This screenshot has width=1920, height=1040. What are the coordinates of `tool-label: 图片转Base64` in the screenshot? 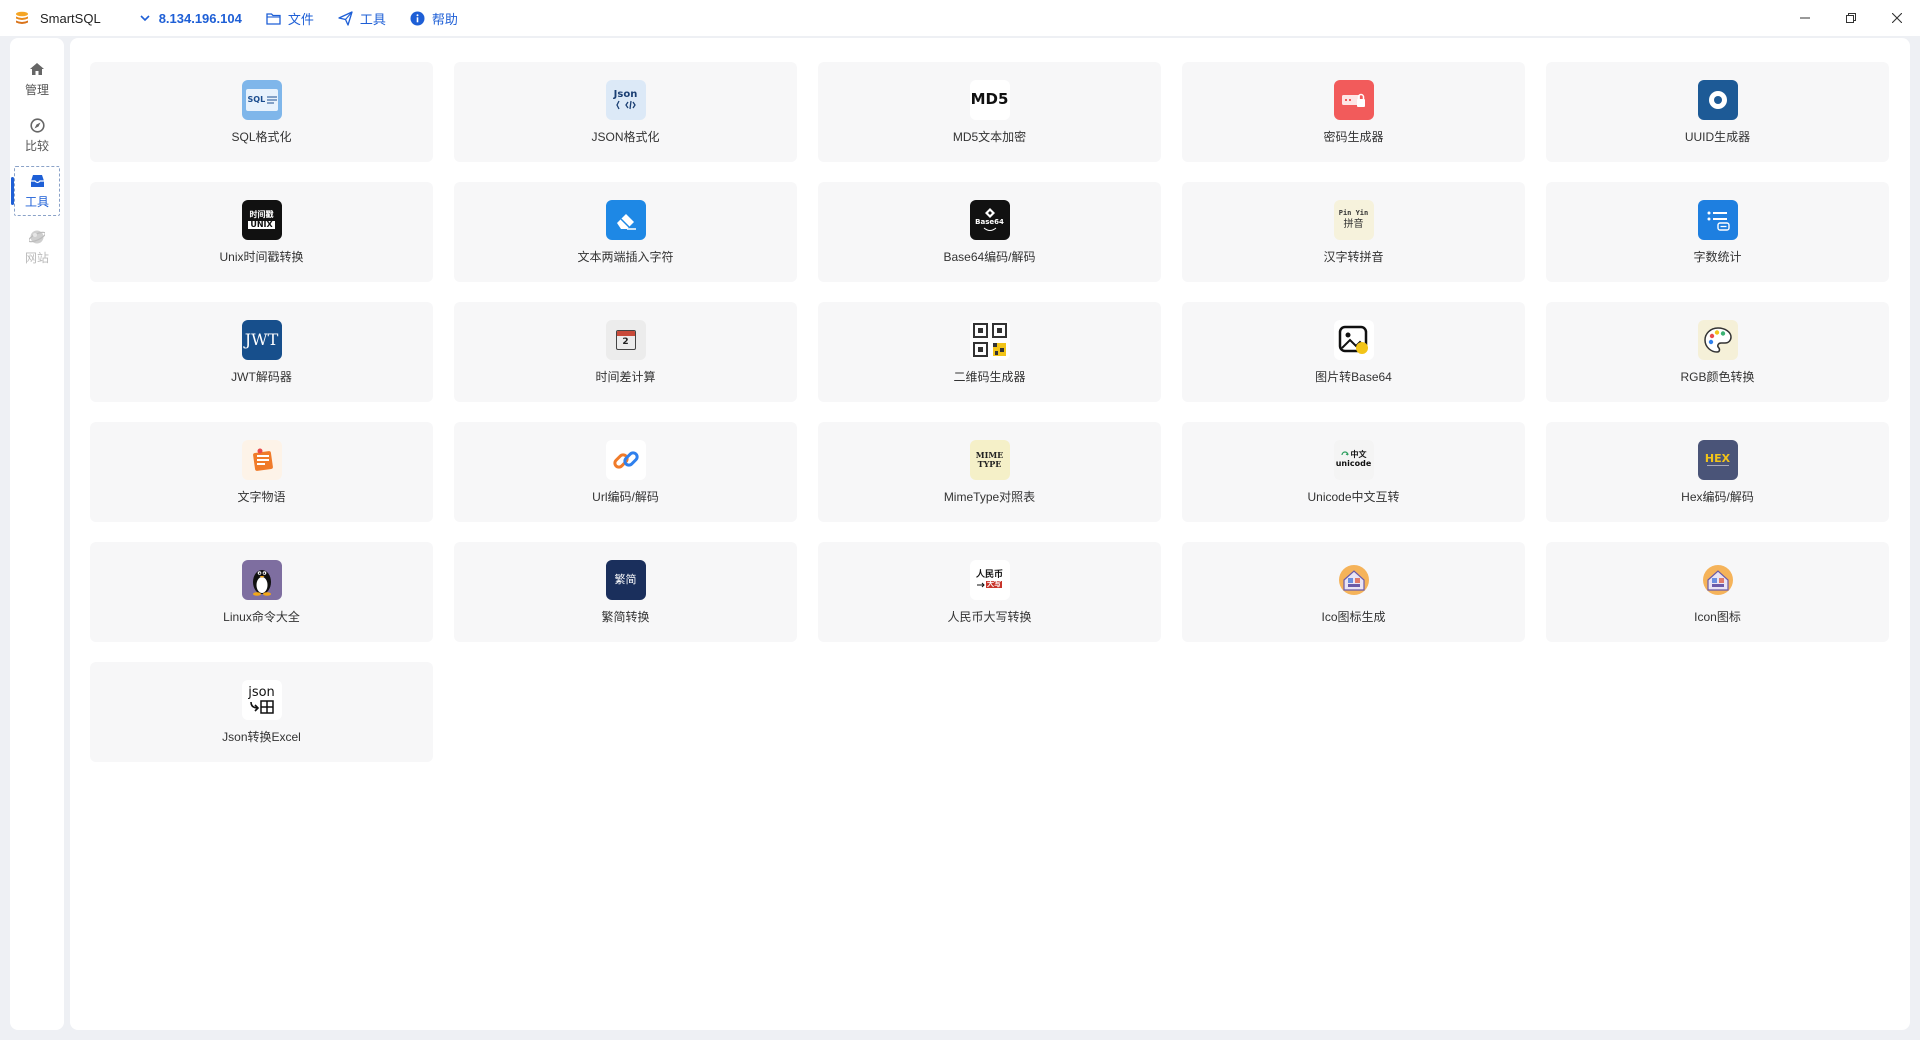 It's located at (1353, 376).